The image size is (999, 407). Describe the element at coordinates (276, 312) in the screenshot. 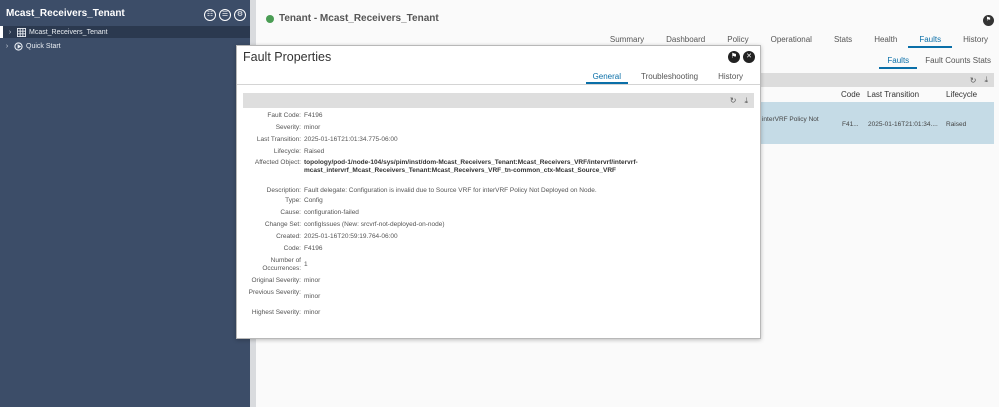

I see `property-label: Highest Severity:` at that location.